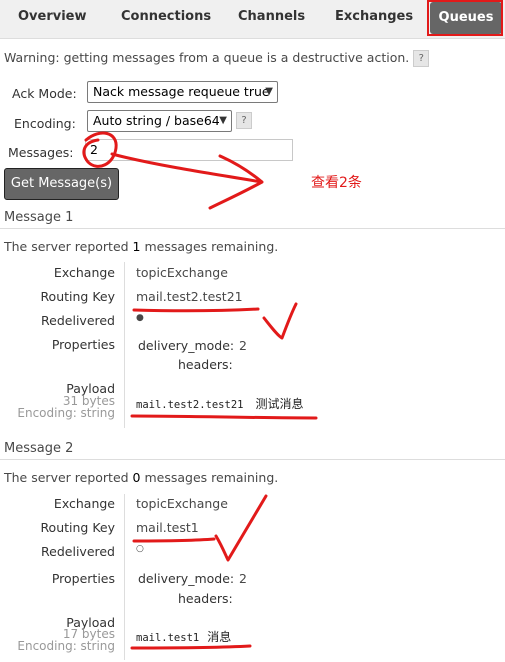 The image size is (505, 662). What do you see at coordinates (187, 181) in the screenshot?
I see `arrow-stroke` at bounding box center [187, 181].